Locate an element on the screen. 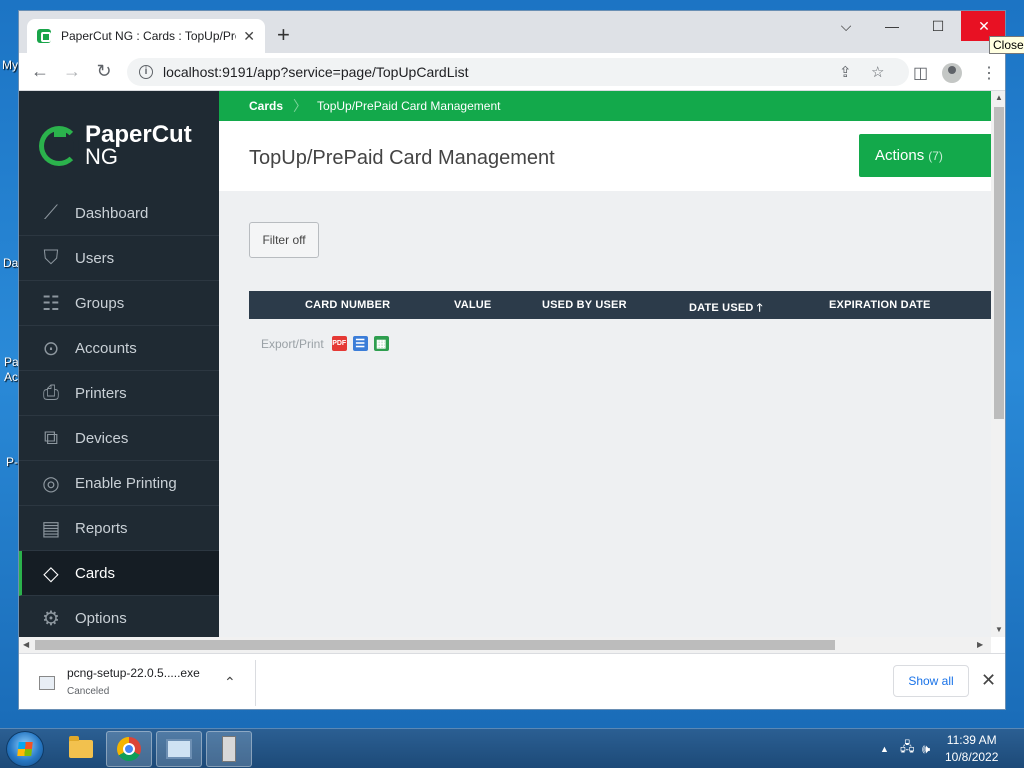 The width and height of the screenshot is (1024, 768). sidebar-item-reports: ▤ Reports is located at coordinates (119, 528).